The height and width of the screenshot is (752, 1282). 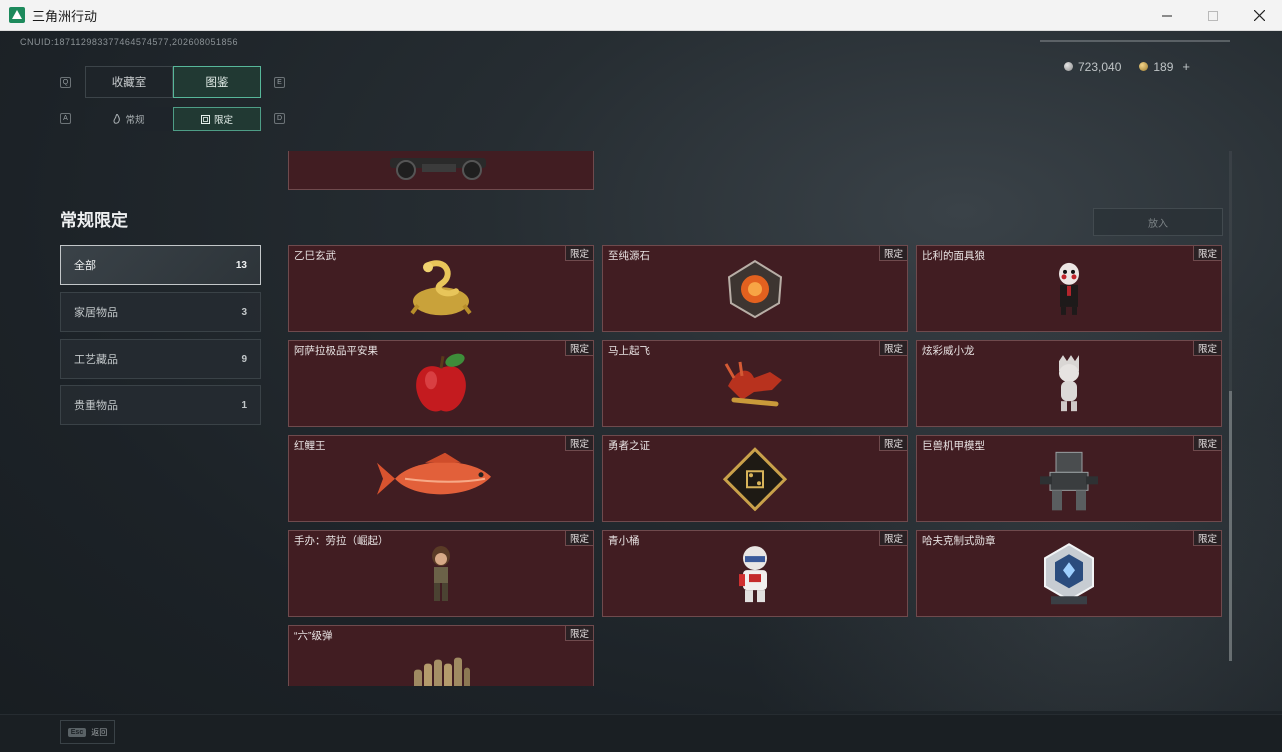 What do you see at coordinates (313, 636) in the screenshot?
I see `item-name: “六”级弹` at bounding box center [313, 636].